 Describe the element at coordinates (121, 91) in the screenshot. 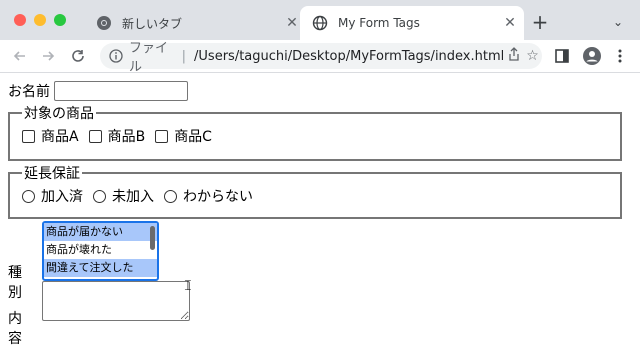

I see `name-input` at that location.